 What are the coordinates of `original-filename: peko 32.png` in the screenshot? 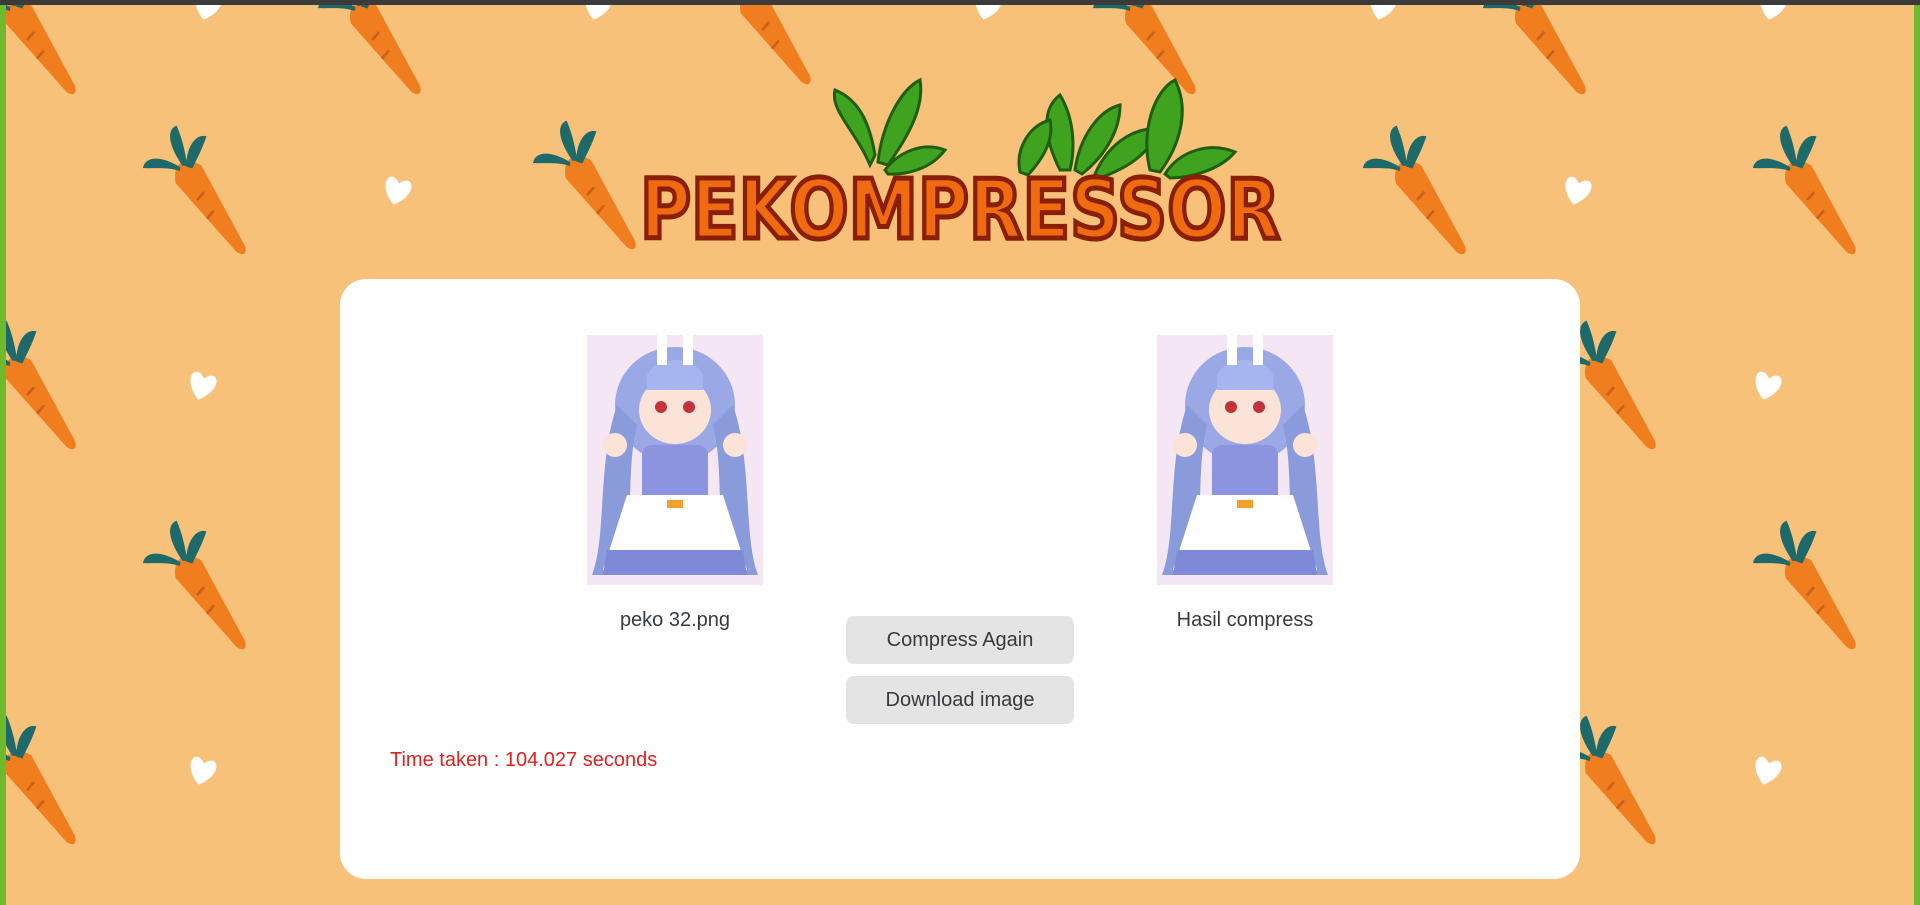 It's located at (675, 620).